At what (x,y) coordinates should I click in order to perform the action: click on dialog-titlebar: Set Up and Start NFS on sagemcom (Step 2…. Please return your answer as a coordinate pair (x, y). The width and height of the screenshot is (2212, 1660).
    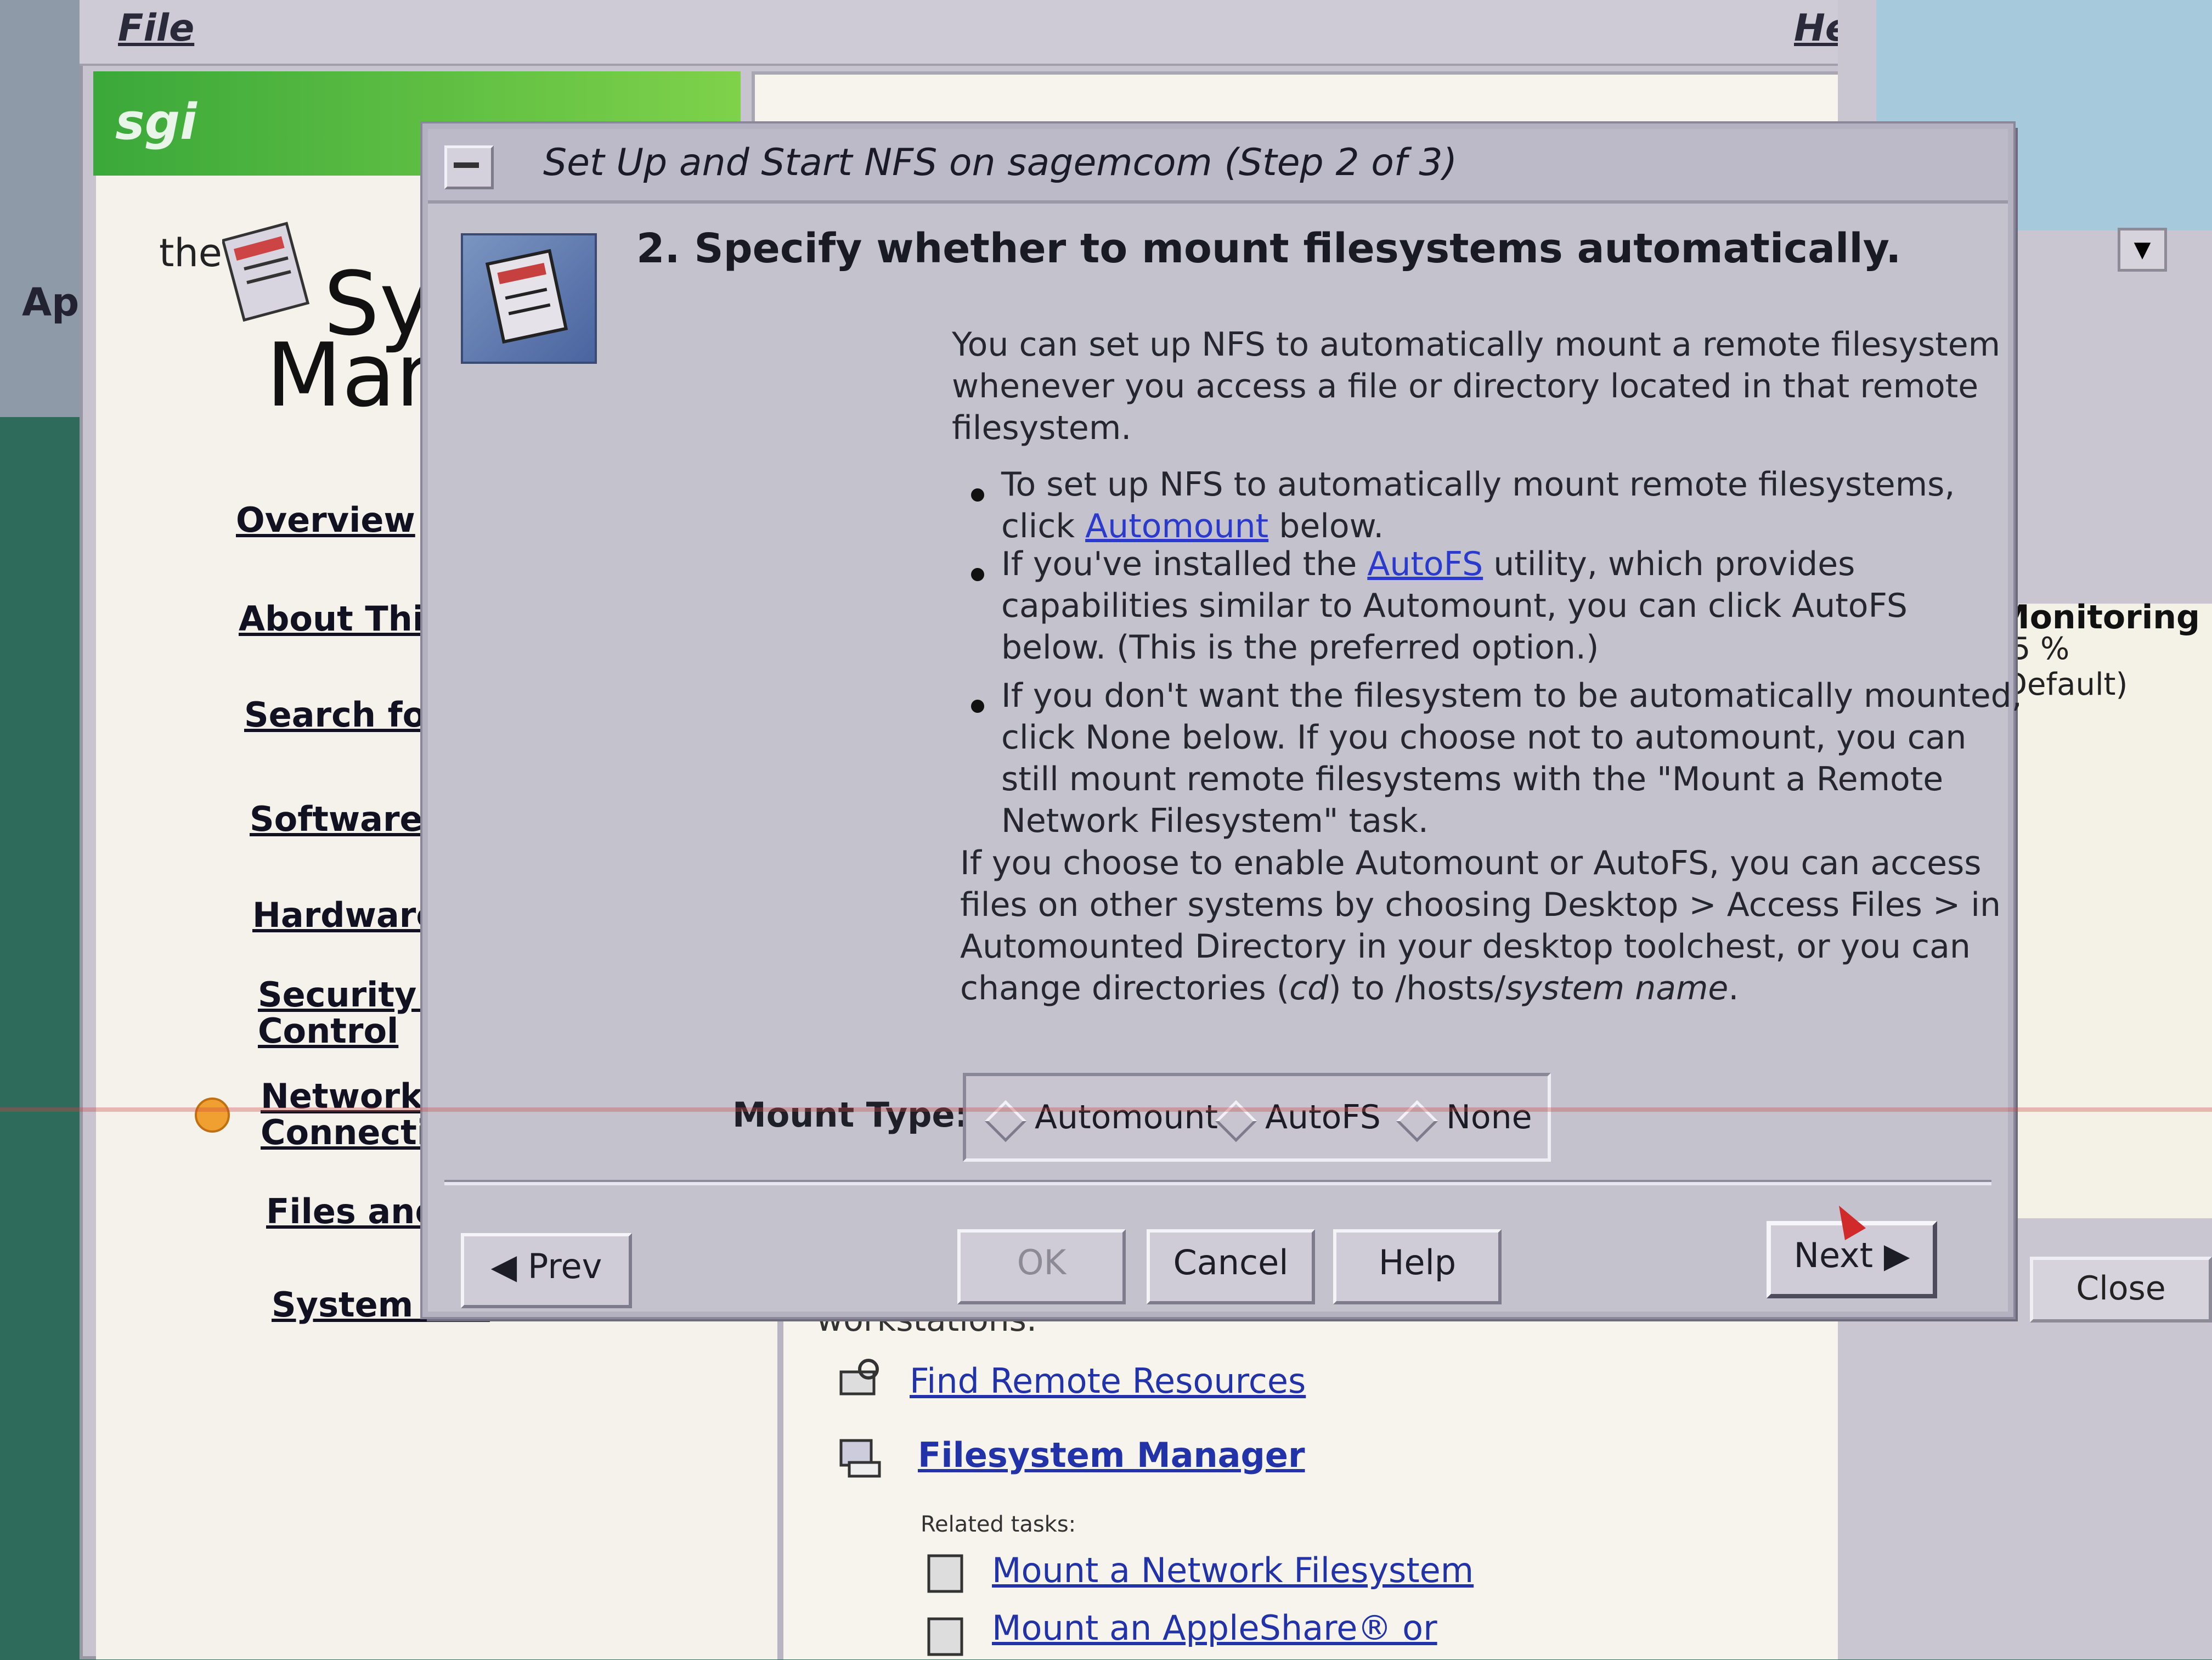
    Looking at the image, I should click on (1218, 166).